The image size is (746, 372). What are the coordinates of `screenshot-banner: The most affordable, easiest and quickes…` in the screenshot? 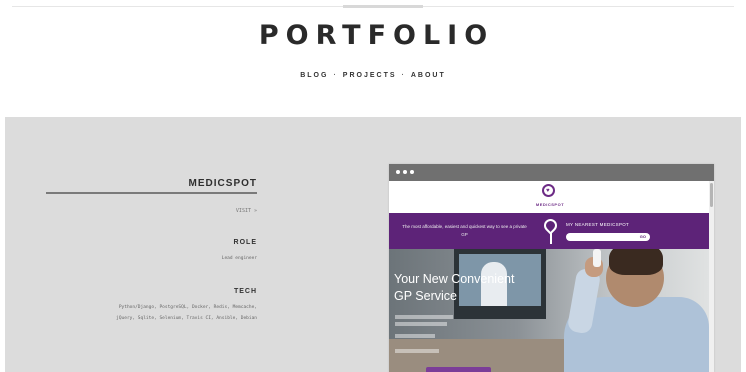 It's located at (549, 231).